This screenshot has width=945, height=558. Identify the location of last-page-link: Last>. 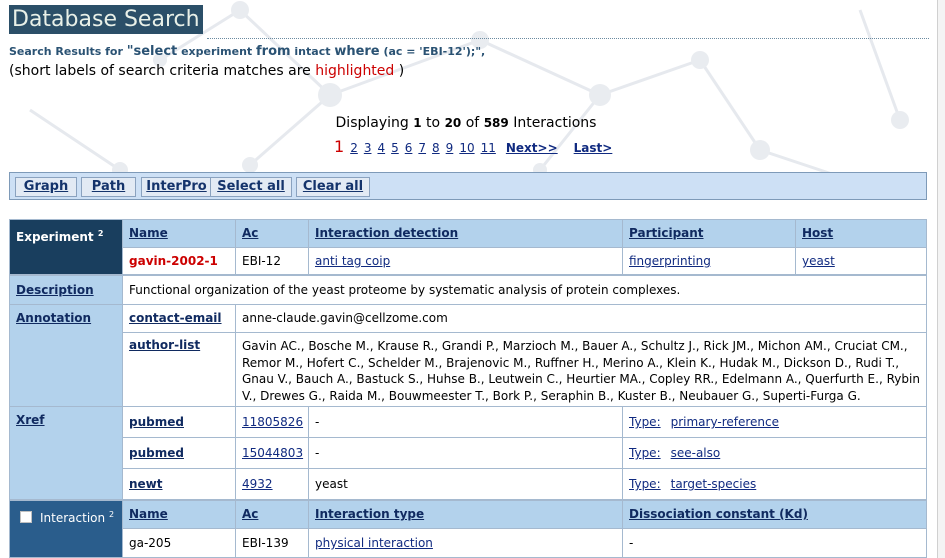
(593, 148).